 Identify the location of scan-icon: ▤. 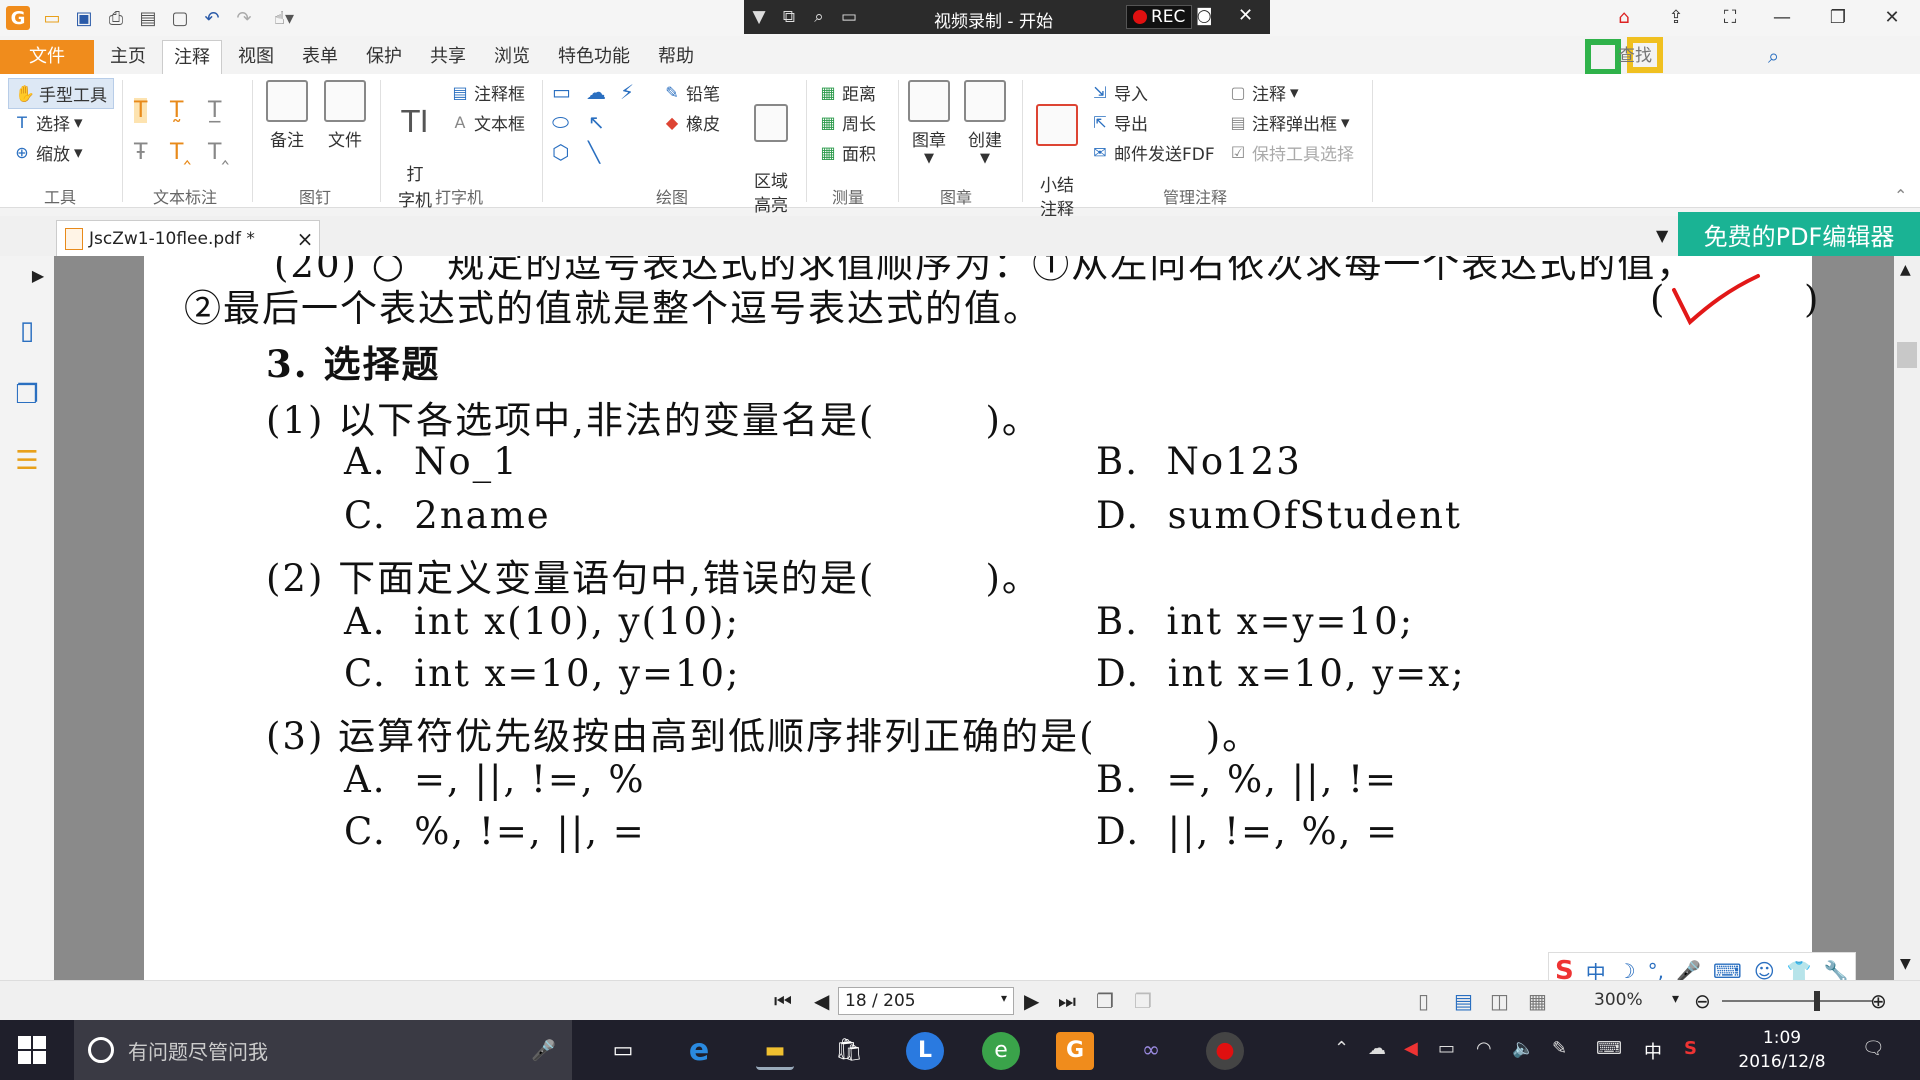
(148, 18).